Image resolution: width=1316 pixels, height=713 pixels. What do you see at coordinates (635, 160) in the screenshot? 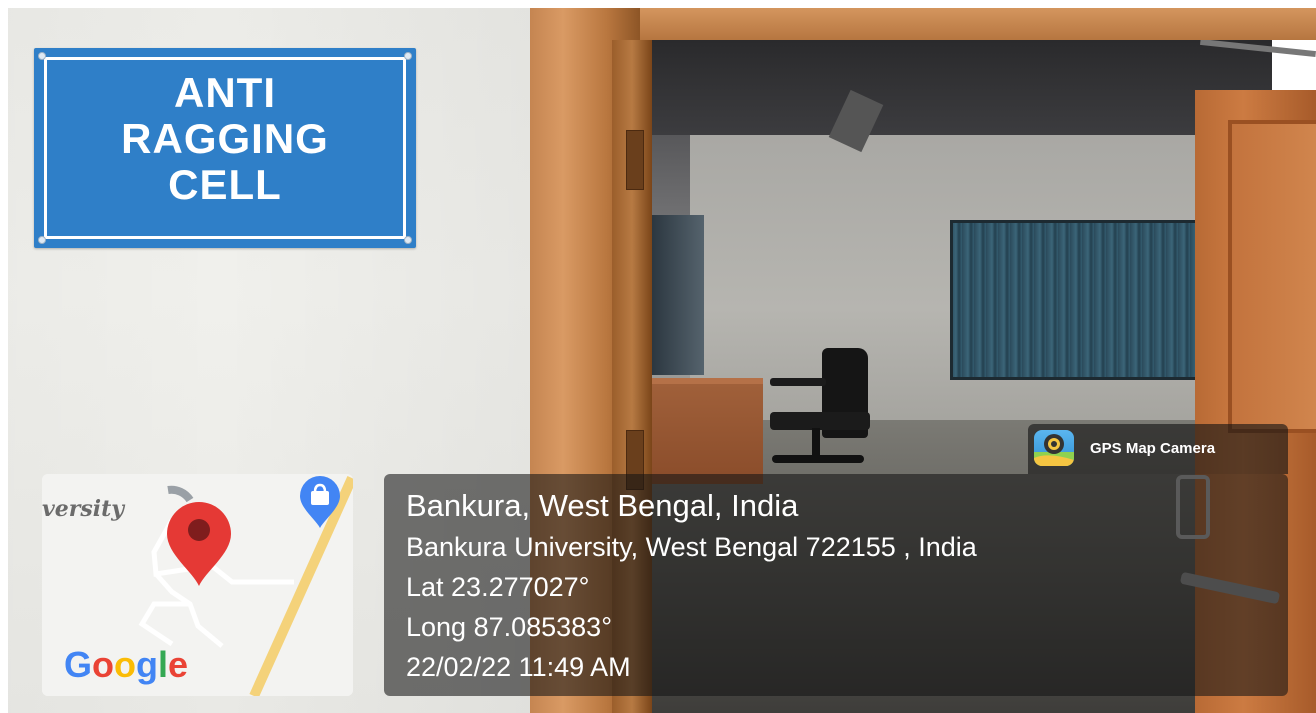
I see `hinge-icon` at bounding box center [635, 160].